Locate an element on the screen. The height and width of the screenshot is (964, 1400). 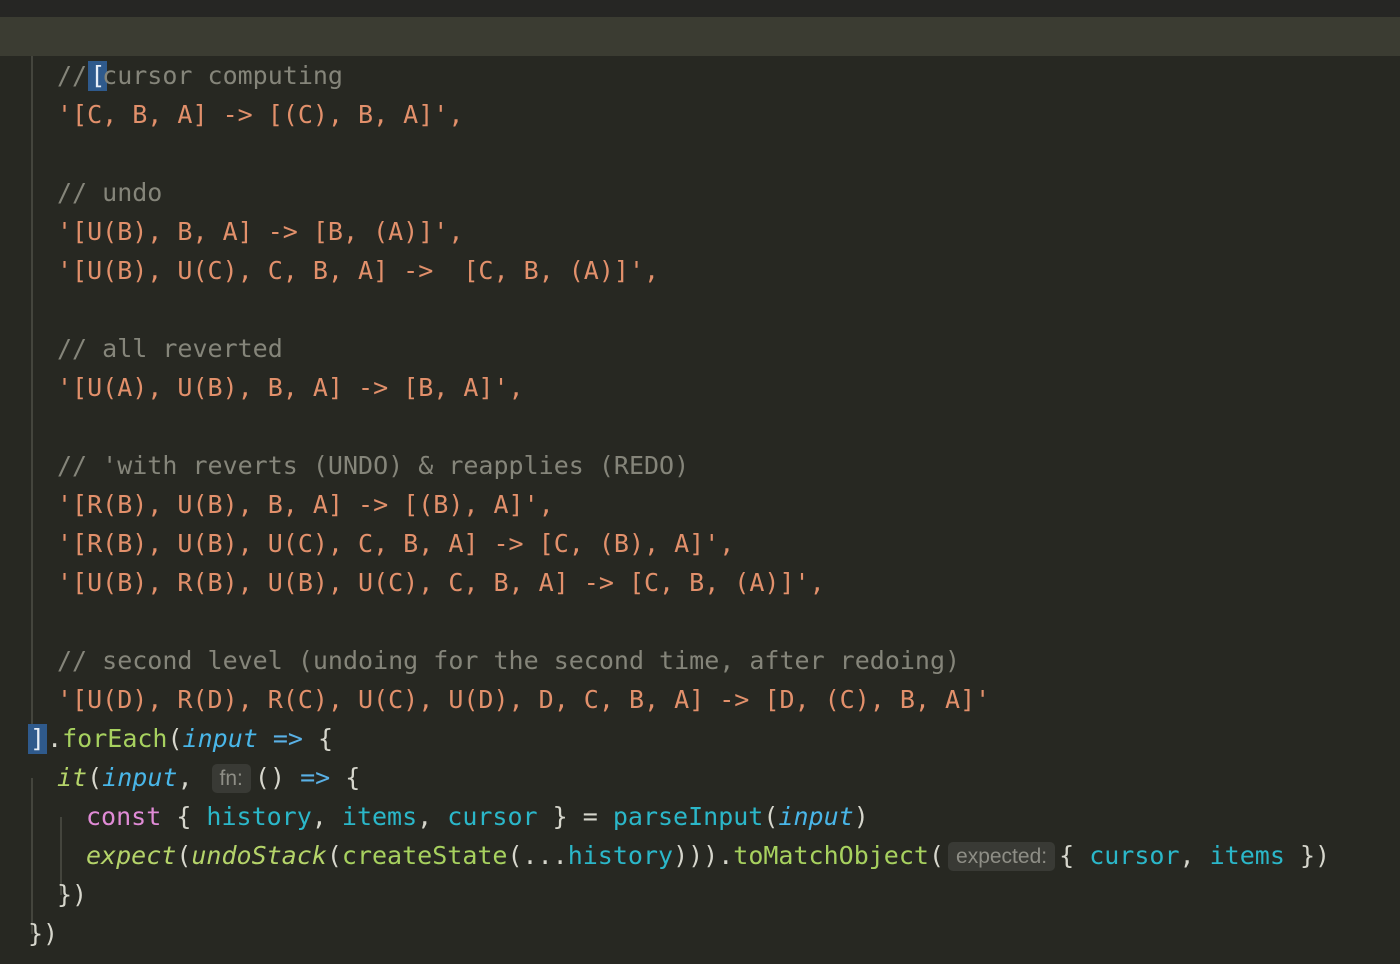
foreach-method: forEach is located at coordinates (115, 738).